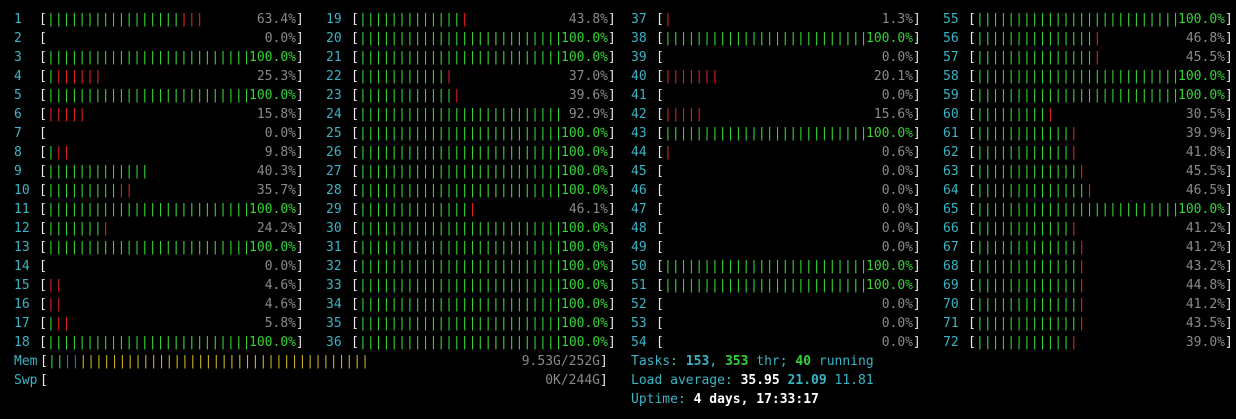 This screenshot has width=1236, height=419. What do you see at coordinates (668, 19) in the screenshot?
I see `cpu-usage-bar: |` at bounding box center [668, 19].